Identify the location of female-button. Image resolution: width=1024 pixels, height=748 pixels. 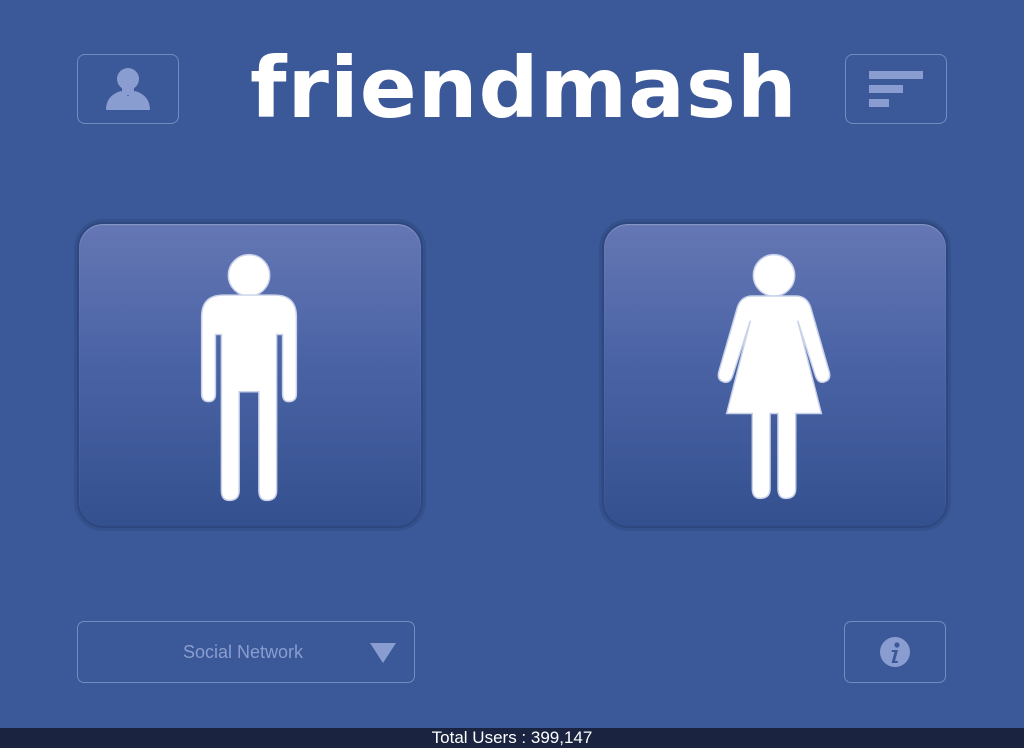
(775, 375).